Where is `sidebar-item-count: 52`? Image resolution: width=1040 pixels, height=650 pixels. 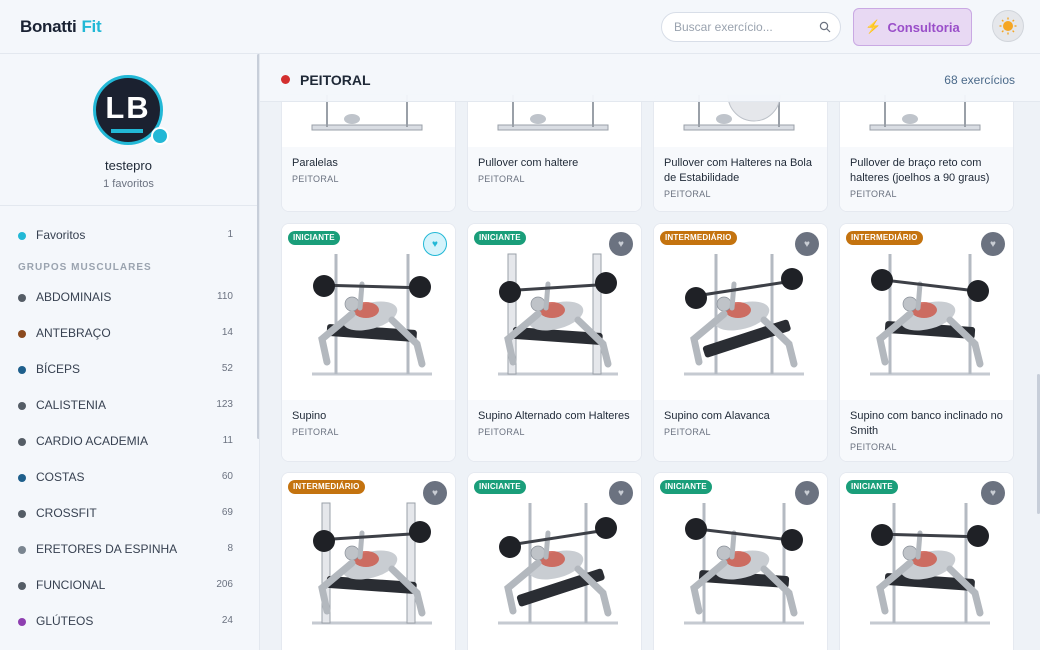 sidebar-item-count: 52 is located at coordinates (227, 368).